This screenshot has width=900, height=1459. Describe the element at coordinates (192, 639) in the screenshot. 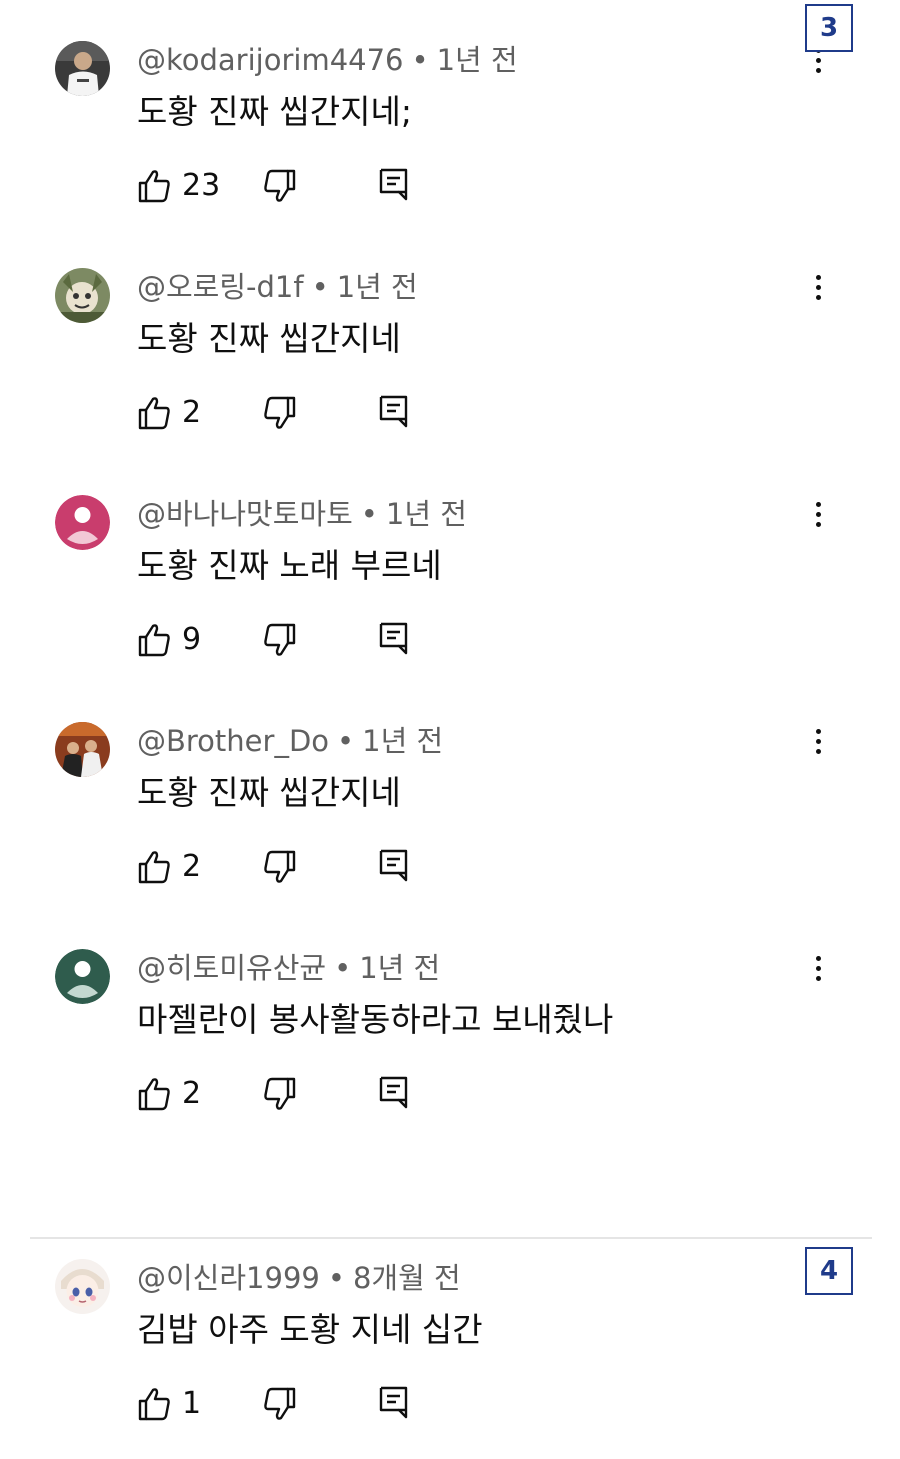

I see `like-count: 9` at that location.